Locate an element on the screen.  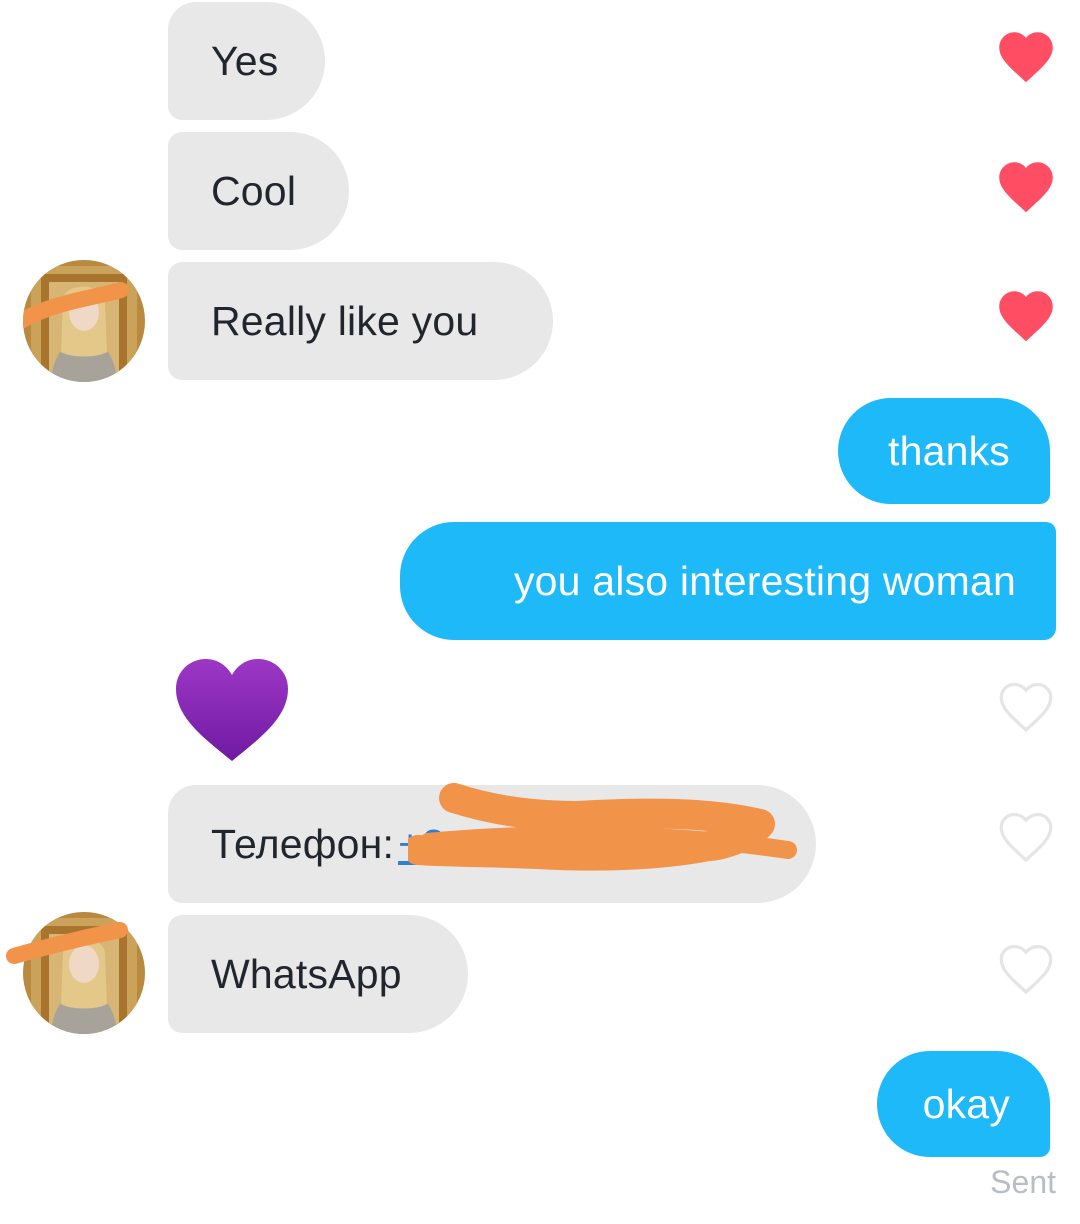
avatar-photo is located at coordinates (84, 321).